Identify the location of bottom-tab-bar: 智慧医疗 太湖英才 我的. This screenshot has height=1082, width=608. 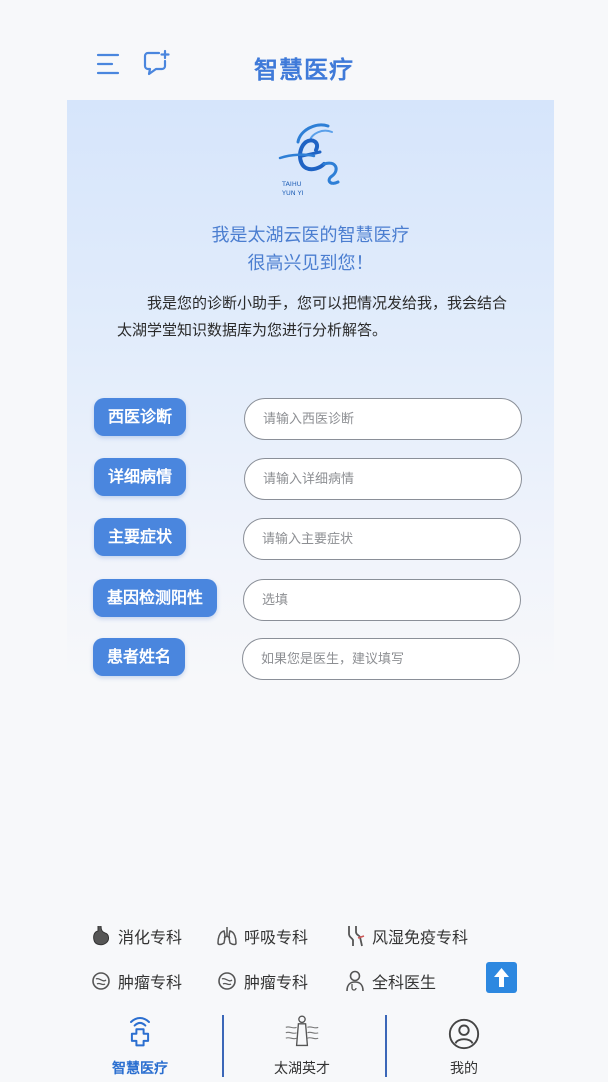
(304, 1043).